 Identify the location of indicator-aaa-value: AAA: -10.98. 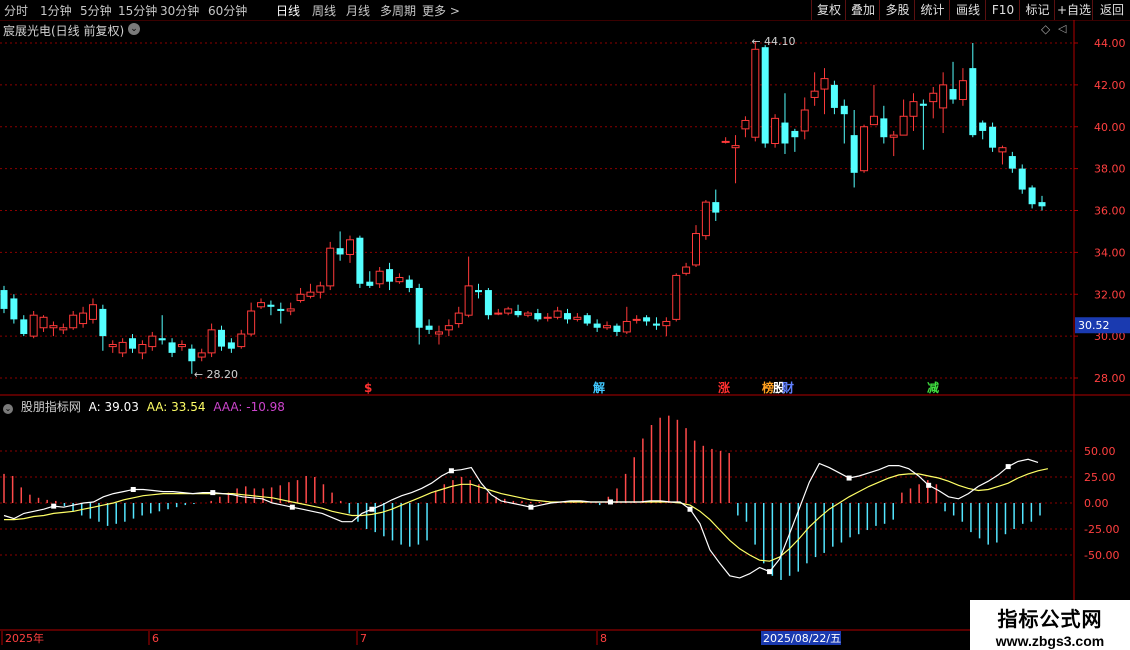
(249, 407).